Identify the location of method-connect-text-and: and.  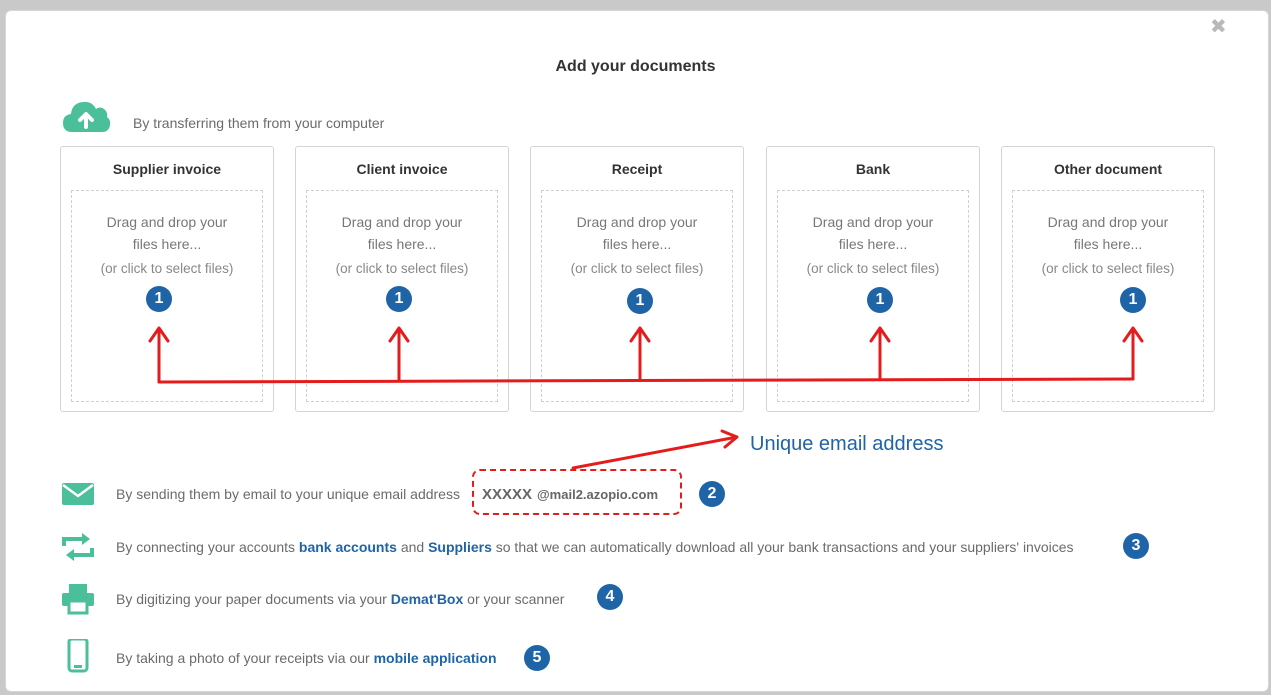
(412, 547).